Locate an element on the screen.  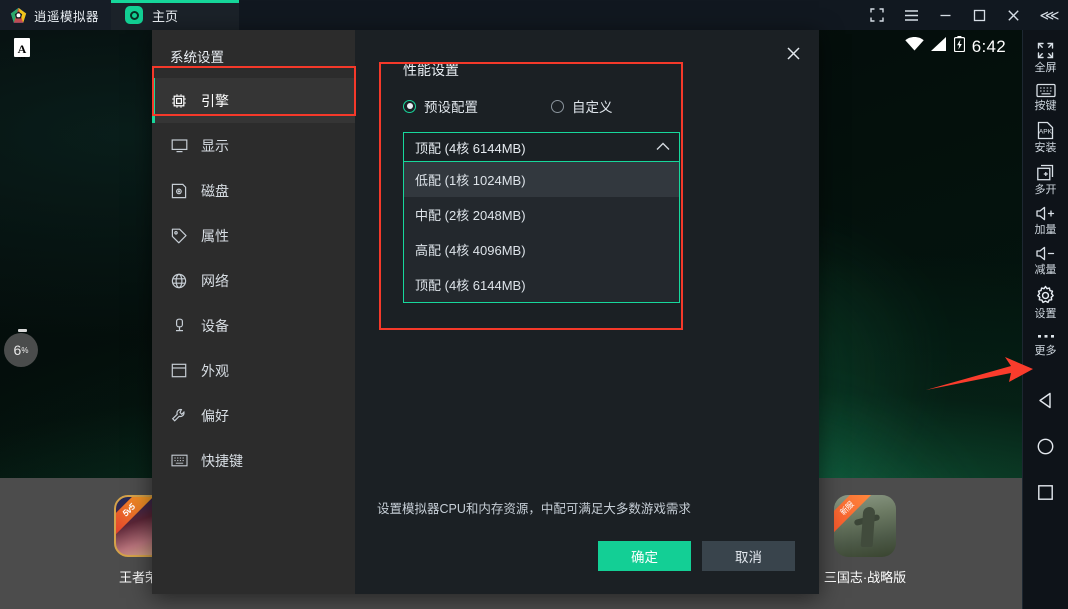
rail-item-volume-down: 减量 is located at coordinates (1045, 260).